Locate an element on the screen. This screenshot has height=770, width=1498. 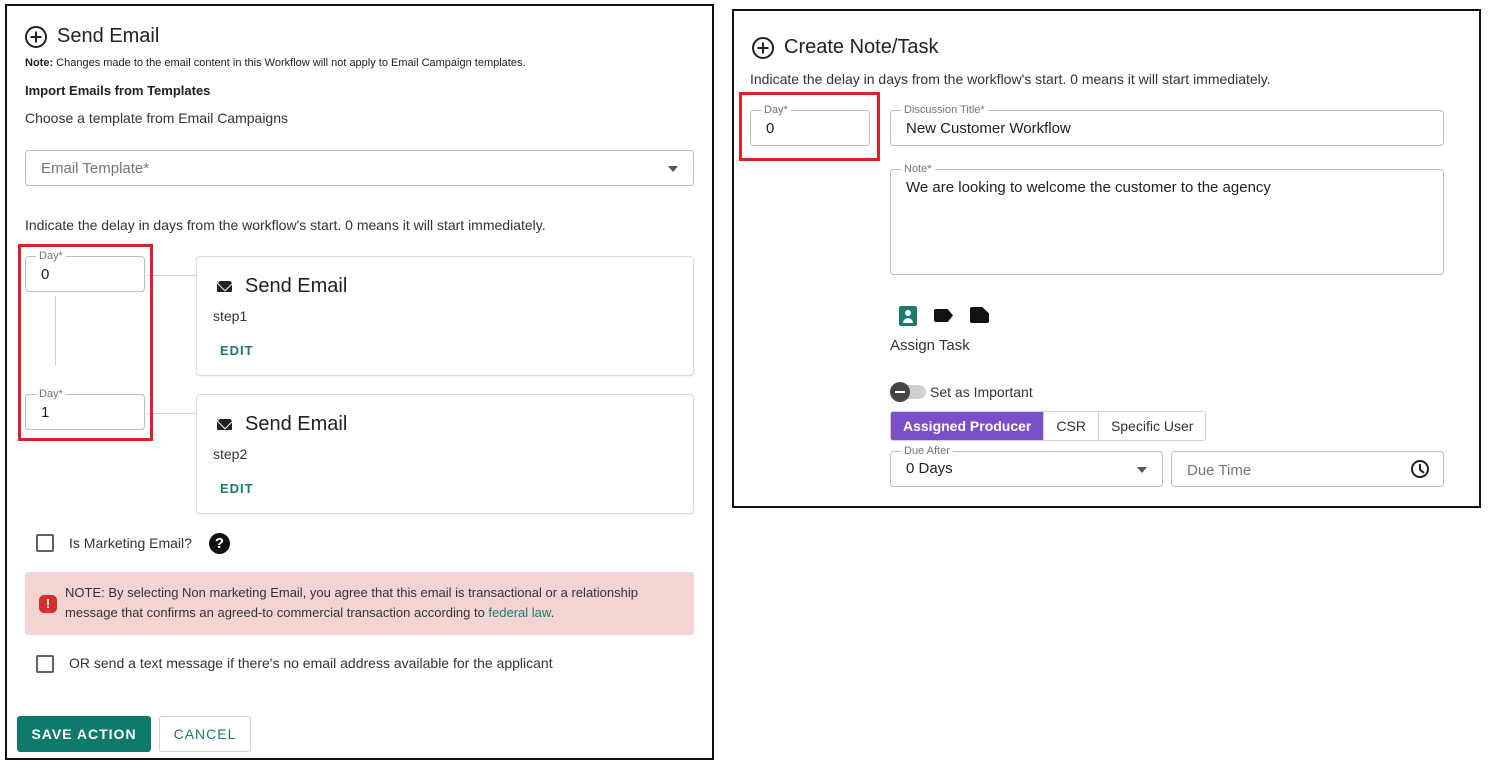
create-note-header: Create Note/Task is located at coordinates (845, 47).